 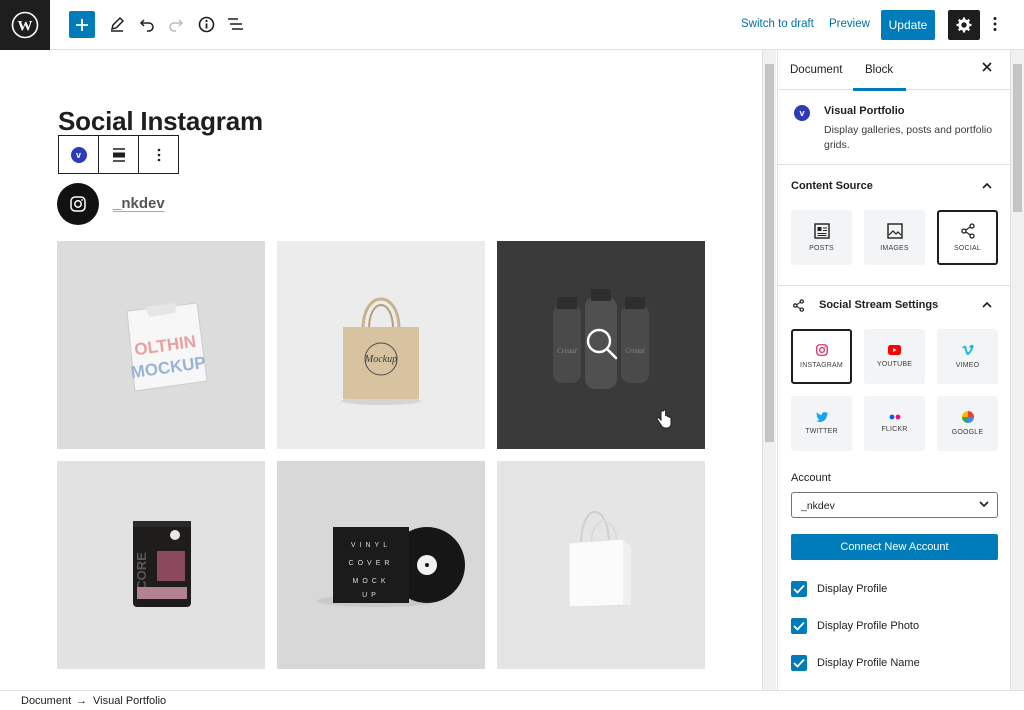 What do you see at coordinates (821, 423) in the screenshot?
I see `social-option-twitter: TWITTER` at bounding box center [821, 423].